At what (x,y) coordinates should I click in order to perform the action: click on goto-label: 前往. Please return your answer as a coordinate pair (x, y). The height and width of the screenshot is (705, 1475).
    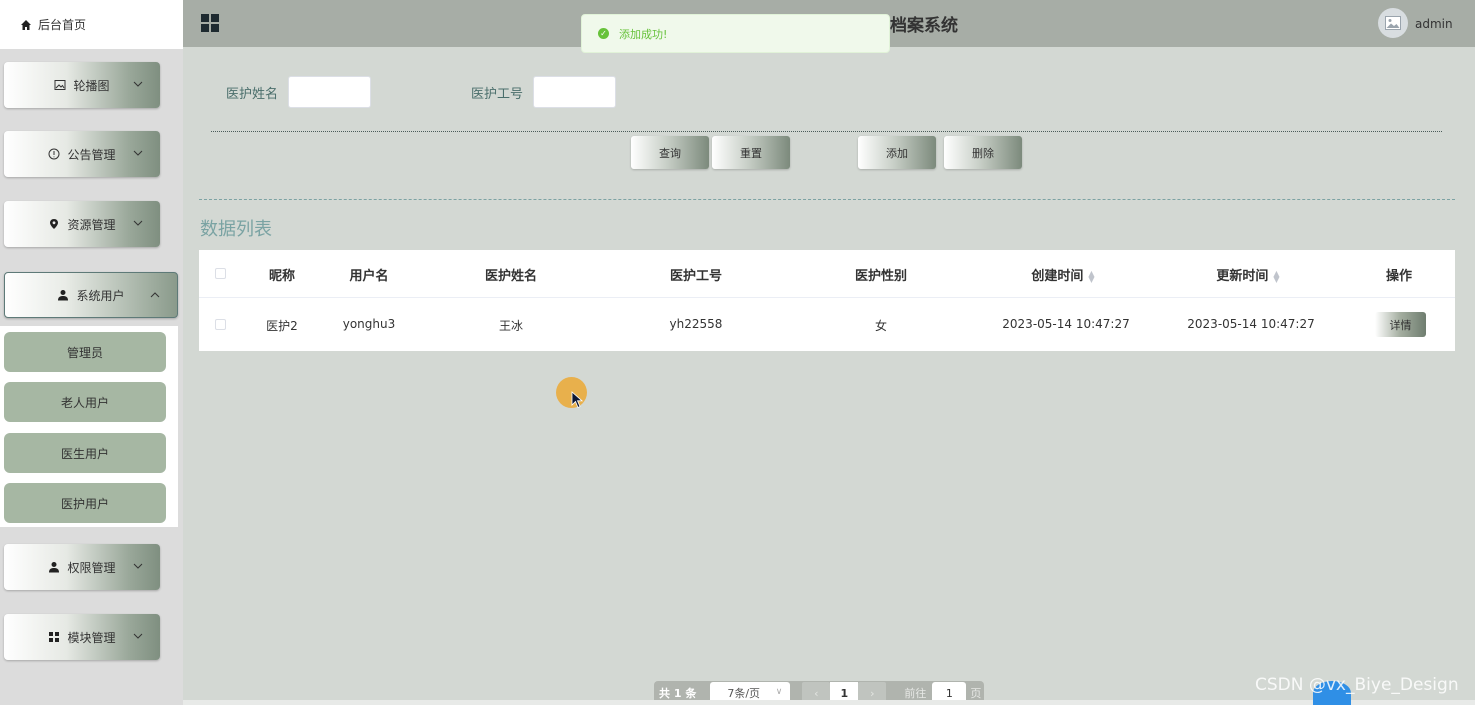
    Looking at the image, I should click on (915, 693).